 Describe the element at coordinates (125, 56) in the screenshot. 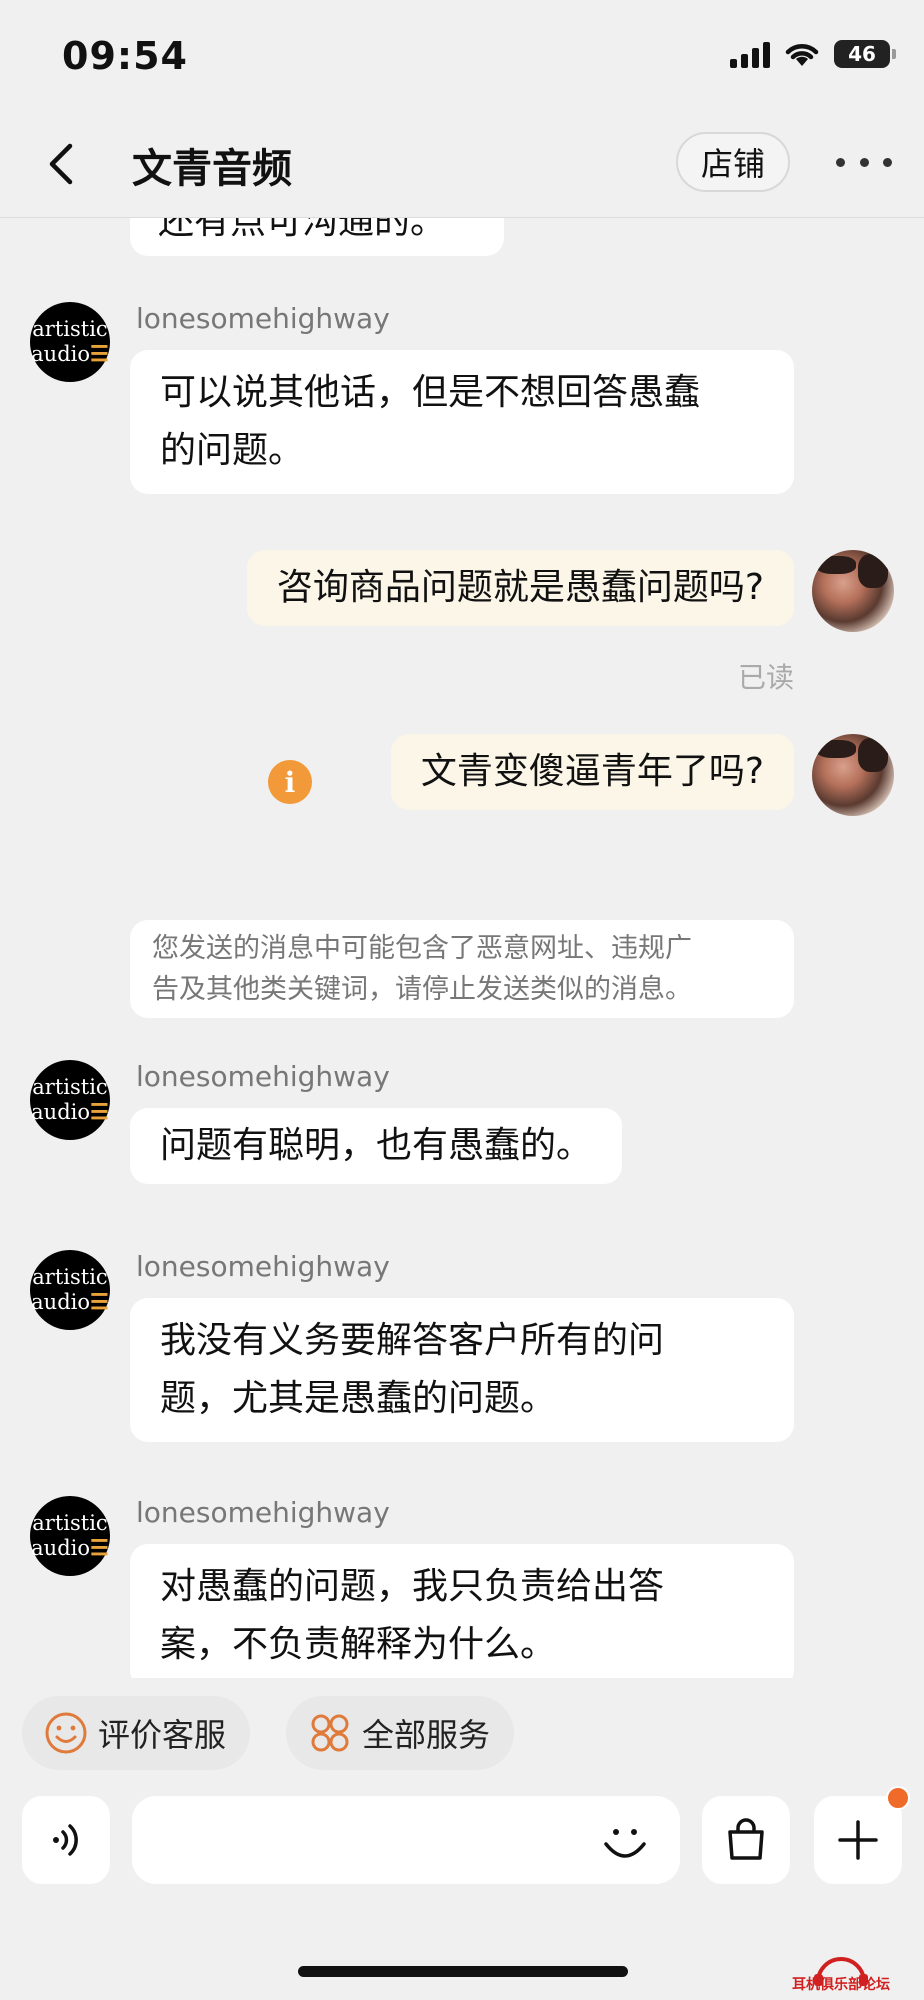

I see `status-time: 09:54` at that location.